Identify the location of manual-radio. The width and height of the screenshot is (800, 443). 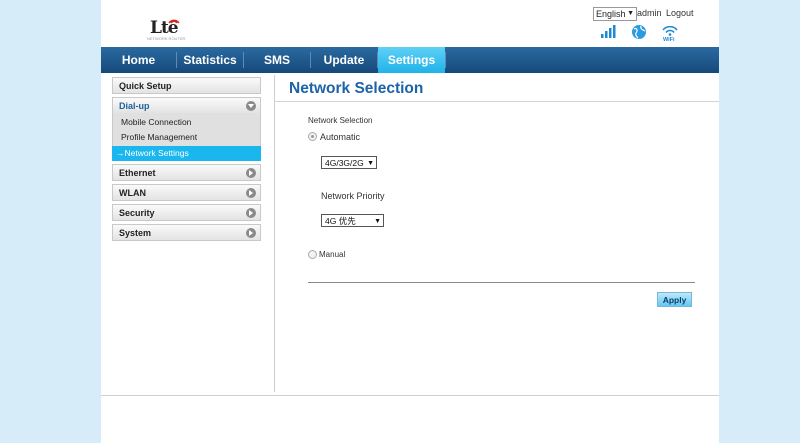
(312, 254).